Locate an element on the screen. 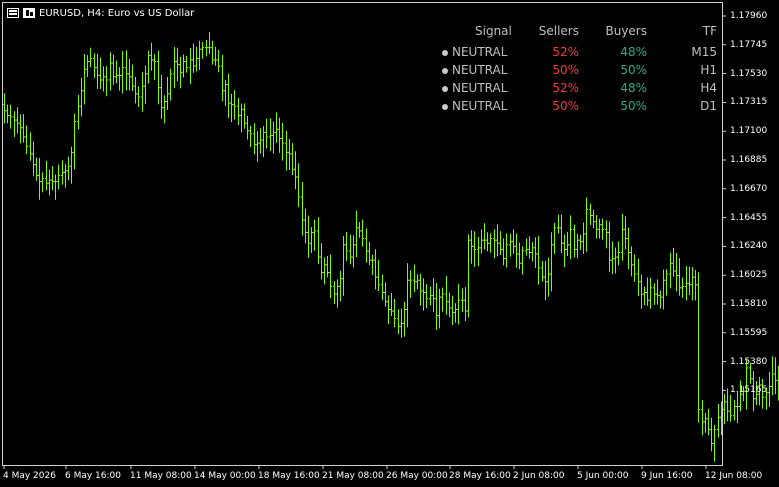 The width and height of the screenshot is (779, 487). status-dot-icon is located at coordinates (445, 89).